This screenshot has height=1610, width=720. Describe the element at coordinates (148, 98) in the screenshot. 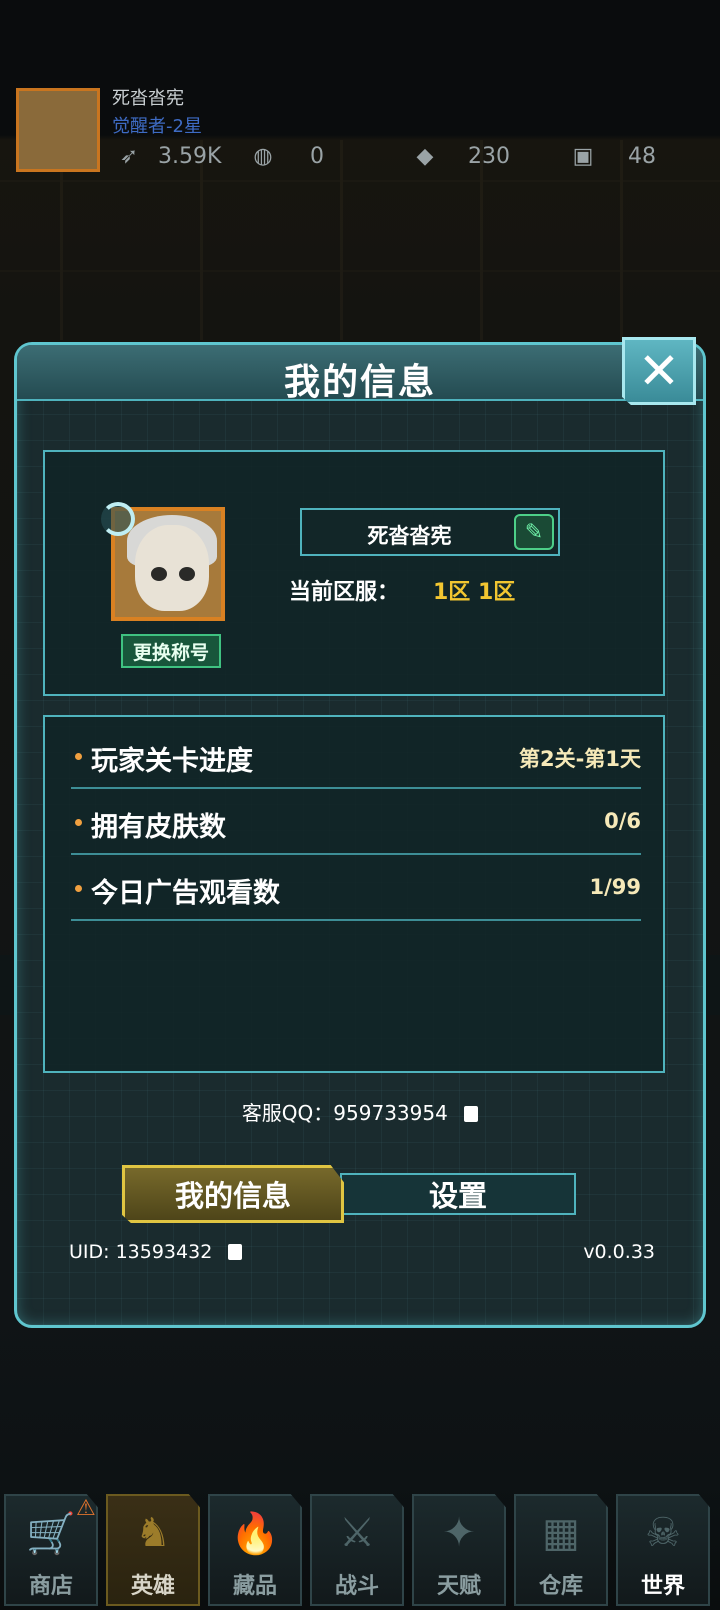

I see `hud-player-name: 死沓沓宪` at that location.